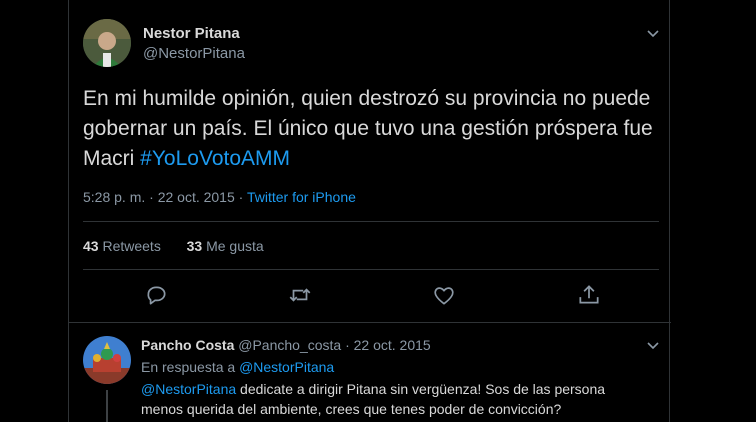 This screenshot has width=756, height=422. I want to click on likes-count: 33, so click(194, 246).